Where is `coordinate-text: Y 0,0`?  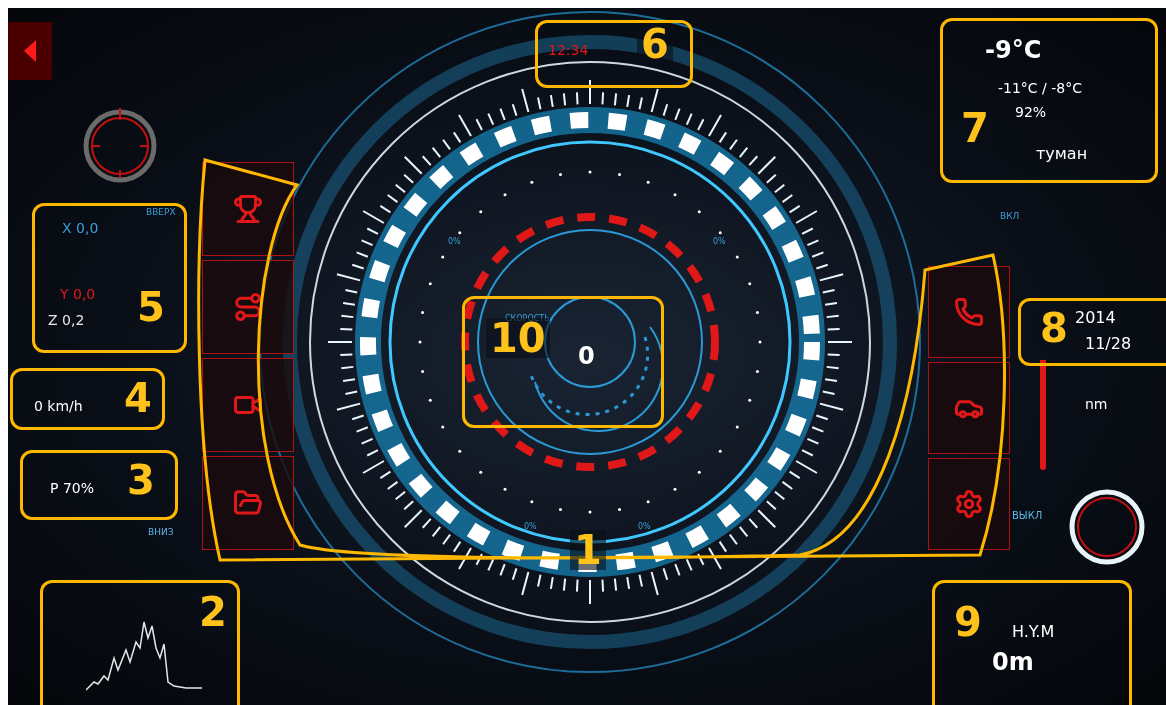 coordinate-text: Y 0,0 is located at coordinates (78, 294).